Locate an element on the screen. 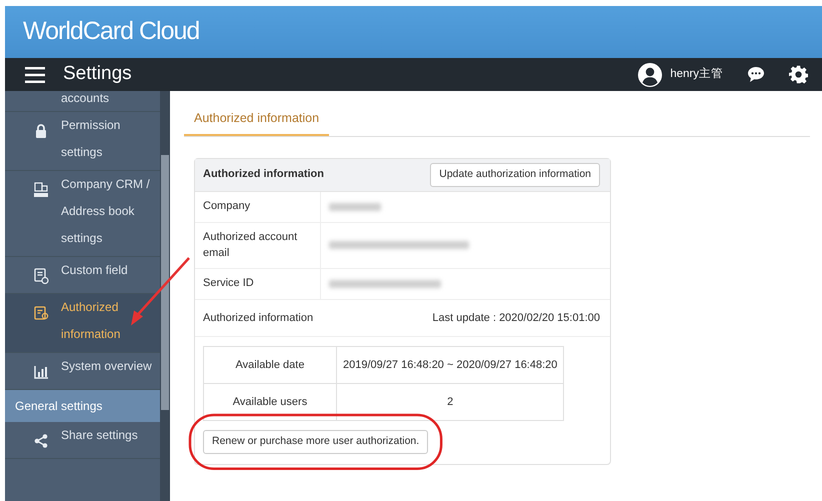  sidebar-section: General settings is located at coordinates (82, 406).